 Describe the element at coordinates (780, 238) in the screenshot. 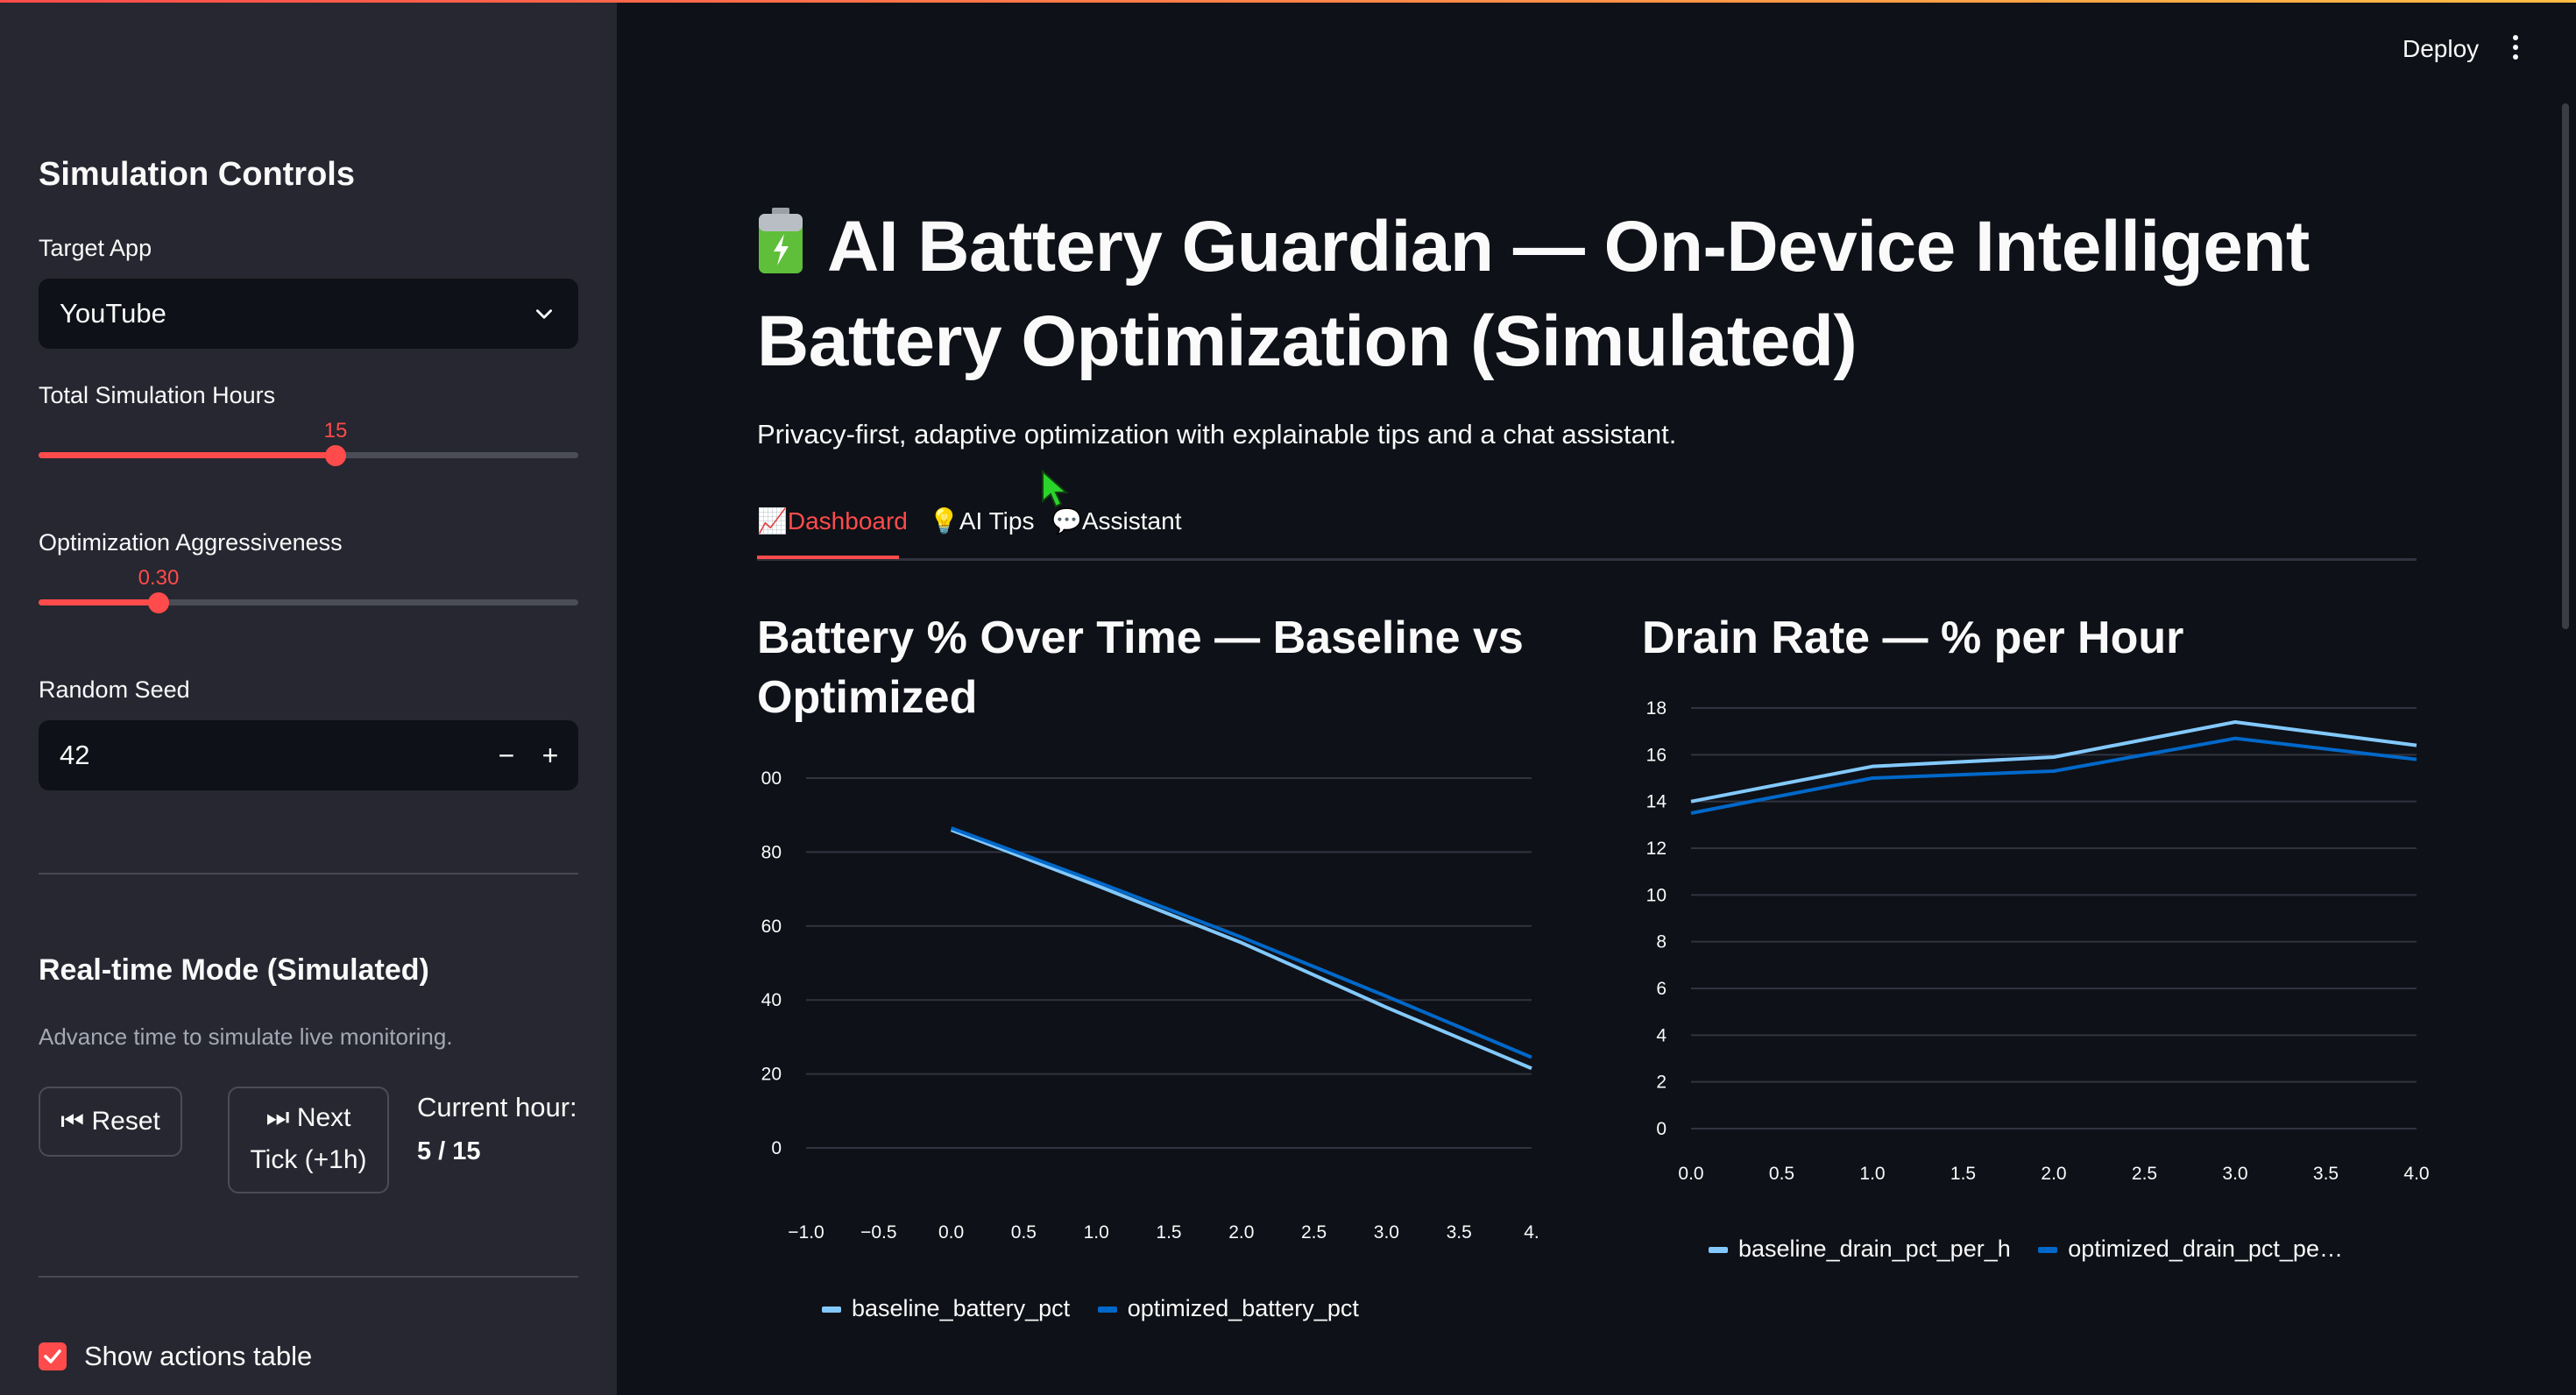

I see `battery-icon` at that location.